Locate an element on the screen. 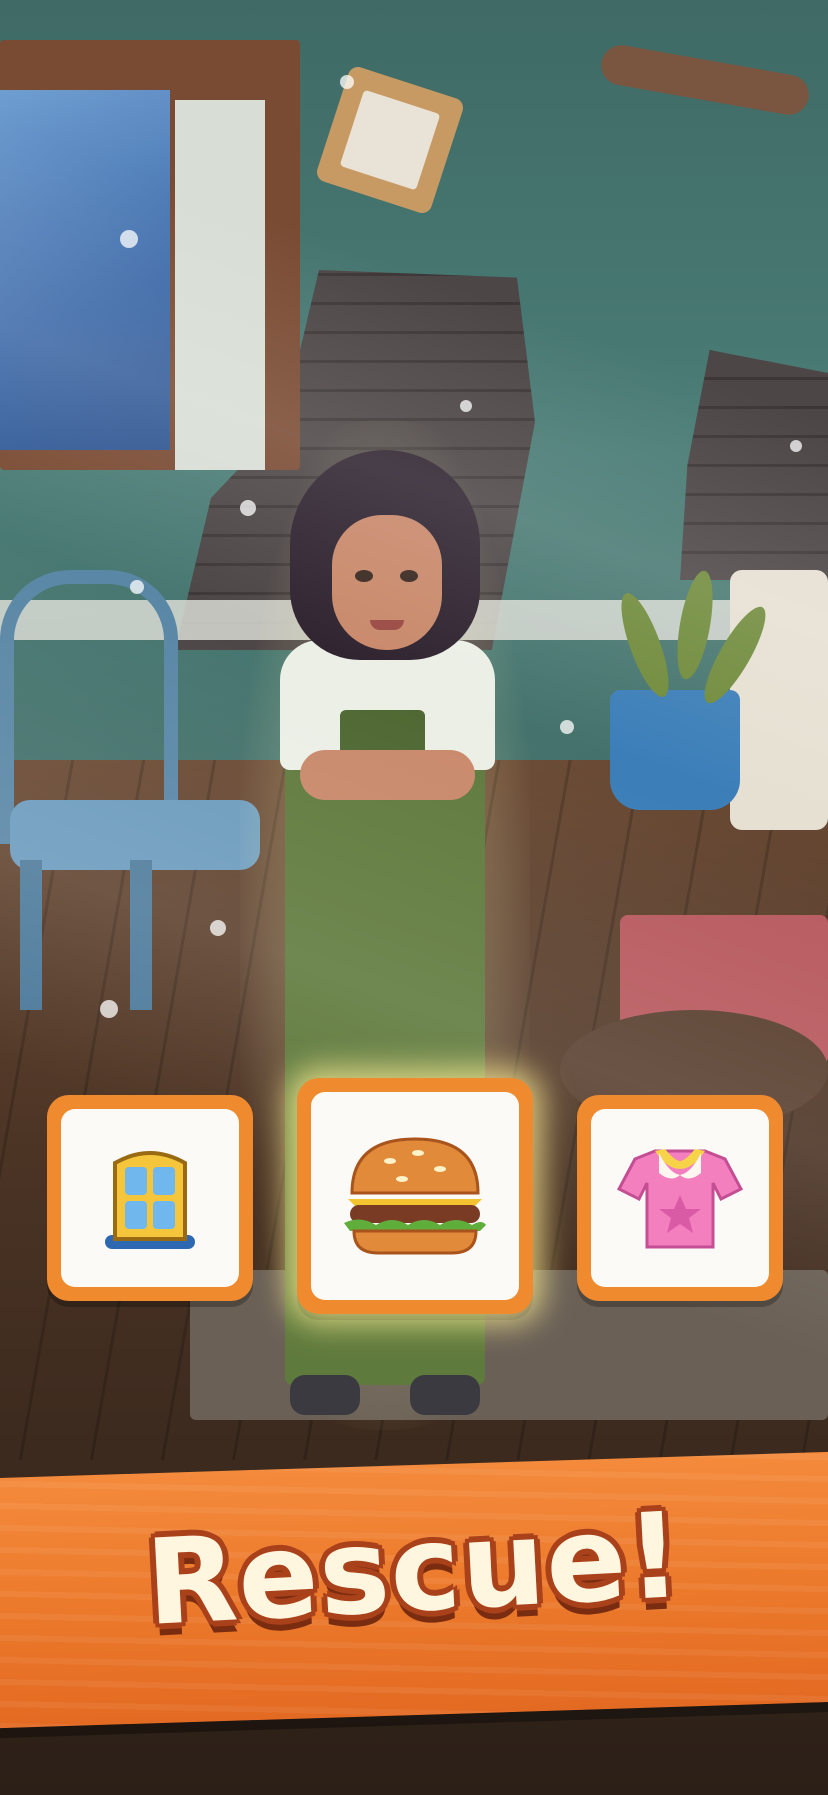 Image resolution: width=828 pixels, height=1795 pixels. window-icon is located at coordinates (150, 1200).